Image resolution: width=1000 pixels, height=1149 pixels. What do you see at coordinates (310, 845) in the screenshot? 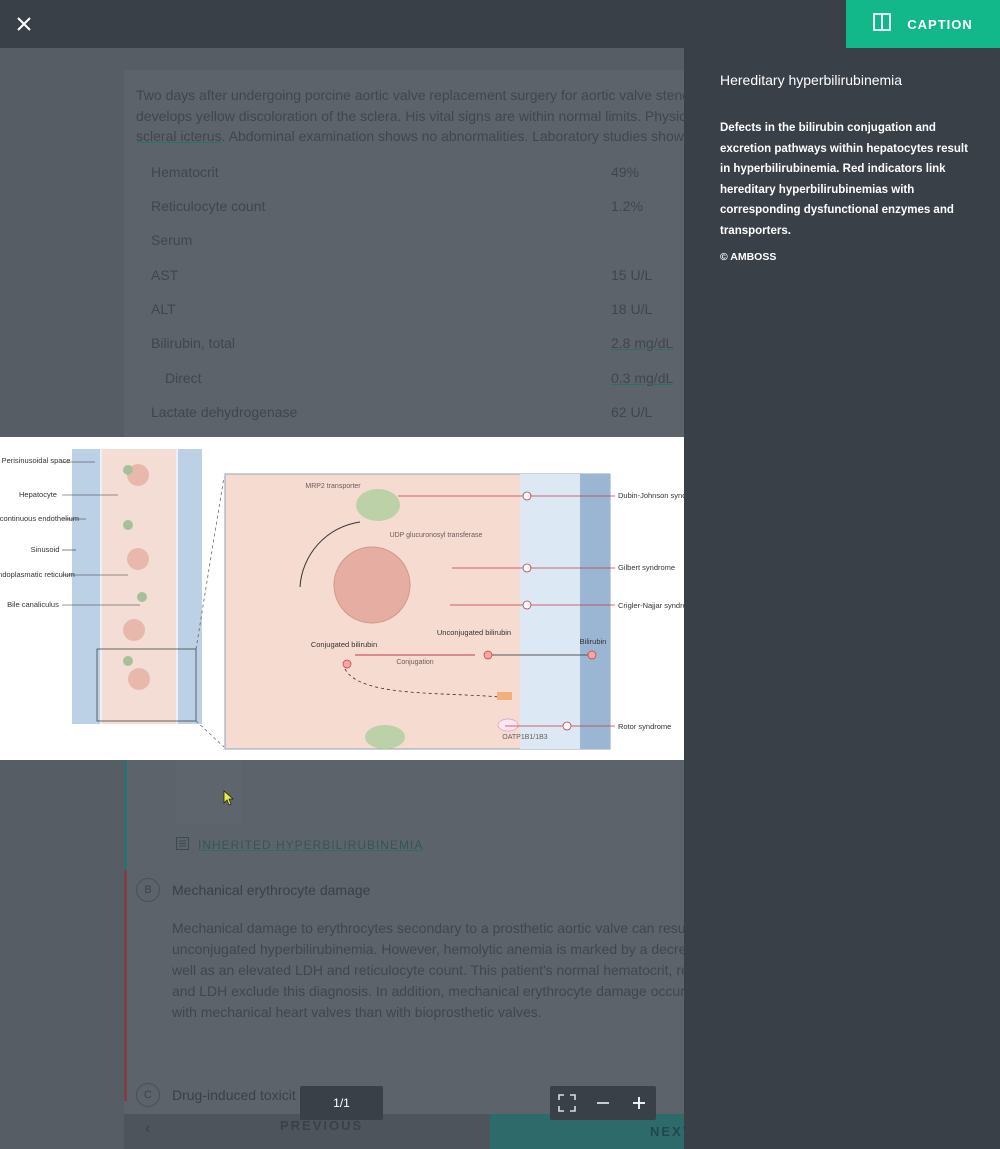
I see `inherited-hyperbilirubinemia-link: INHERITED HYPERBILIRUBINEMIA` at bounding box center [310, 845].